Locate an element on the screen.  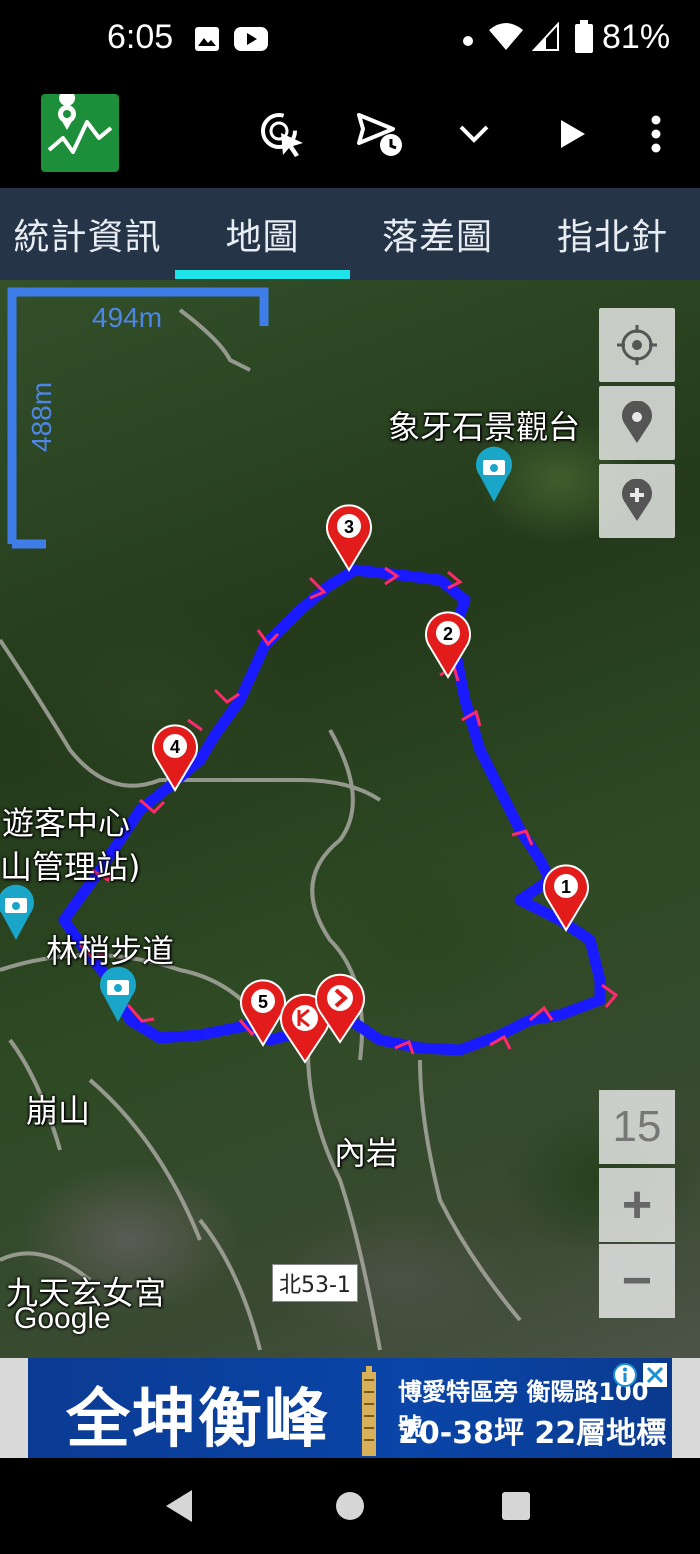
add-pin-icon is located at coordinates (637, 500).